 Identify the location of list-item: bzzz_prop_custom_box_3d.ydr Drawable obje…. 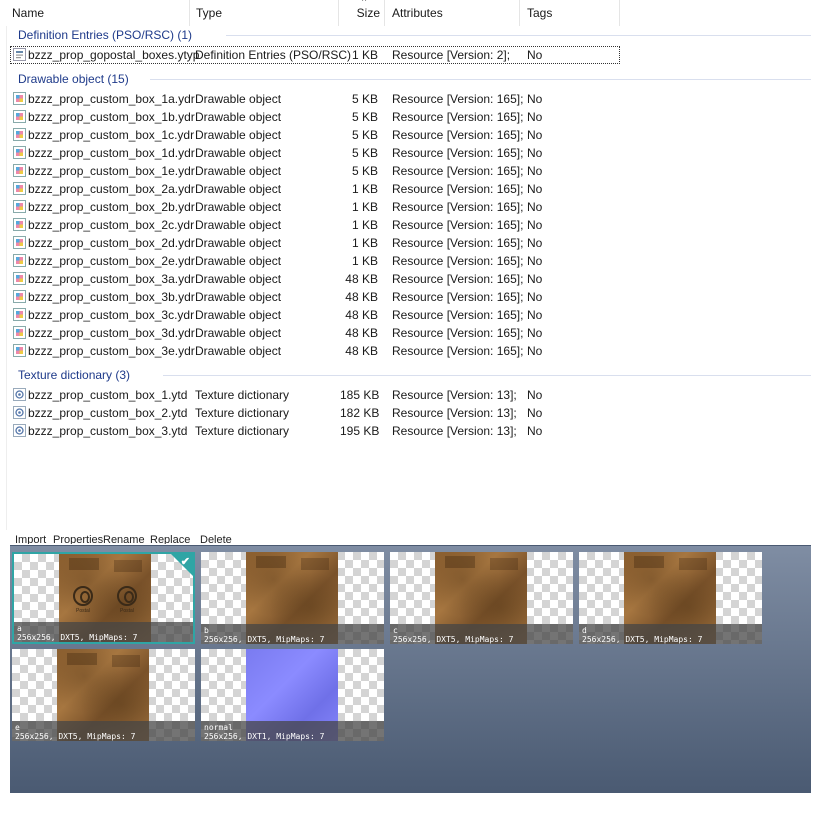
(315, 333).